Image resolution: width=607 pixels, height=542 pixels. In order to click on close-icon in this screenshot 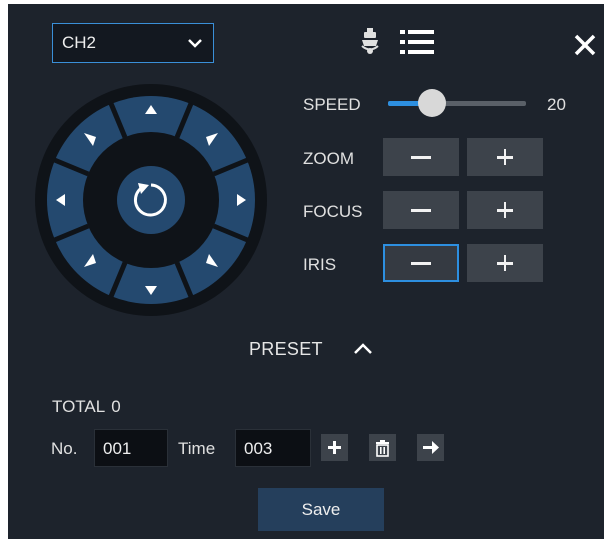, I will do `click(585, 45)`.